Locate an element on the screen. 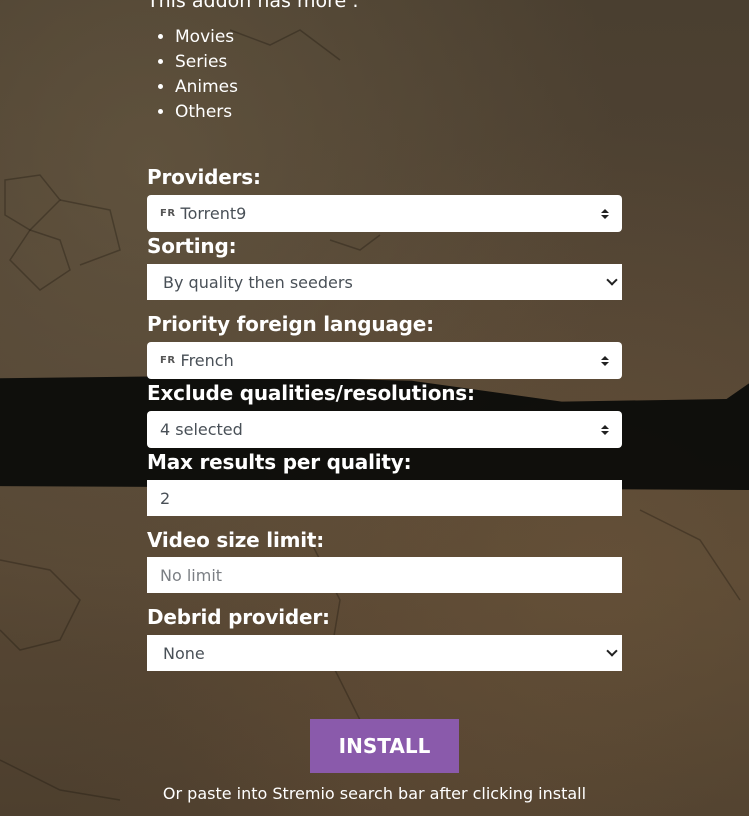  exclude-qualities-label: Exclude qualities/resolutions: is located at coordinates (311, 393).